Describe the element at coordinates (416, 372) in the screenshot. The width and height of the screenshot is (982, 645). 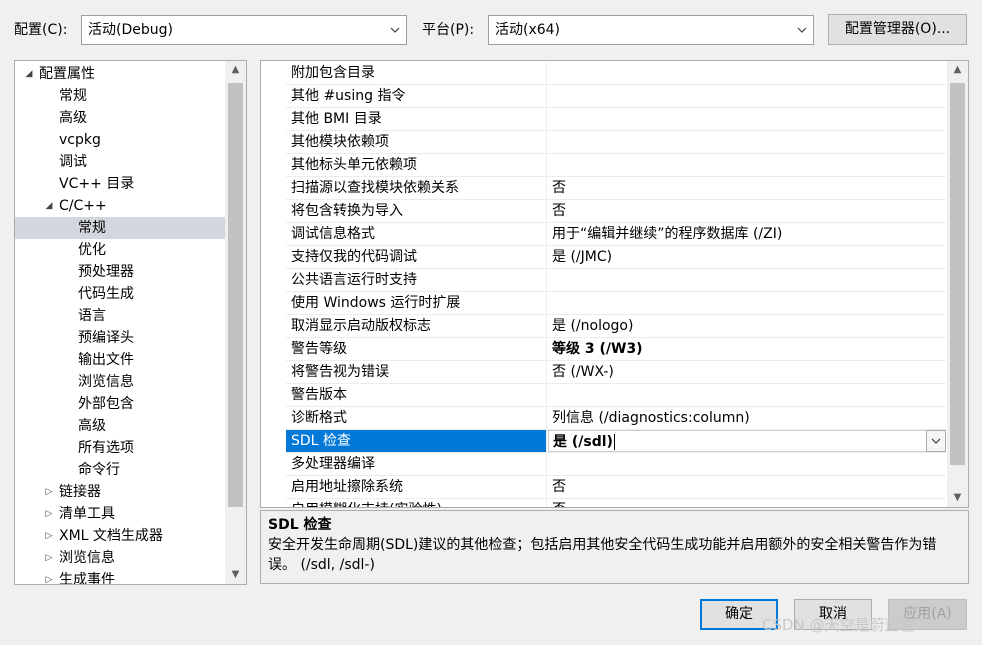
I see `property-name: 将警告视为错误` at that location.